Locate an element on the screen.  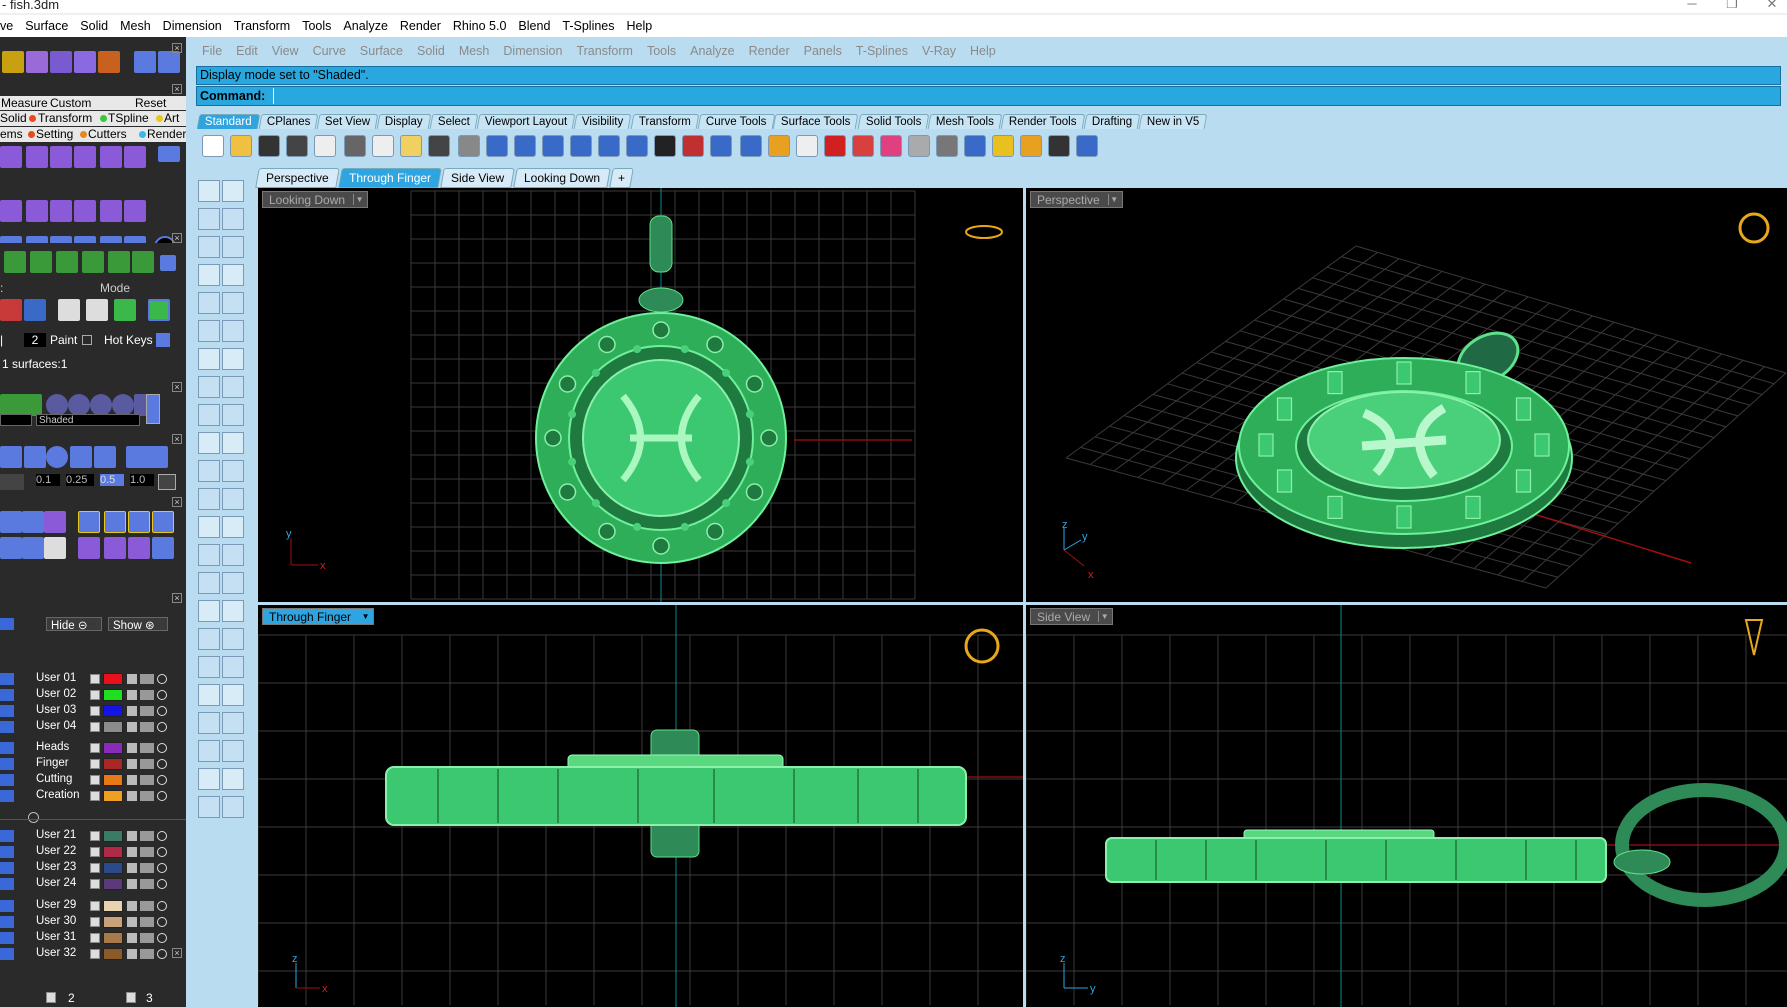
layer-row: User 29 is located at coordinates (89, 906).